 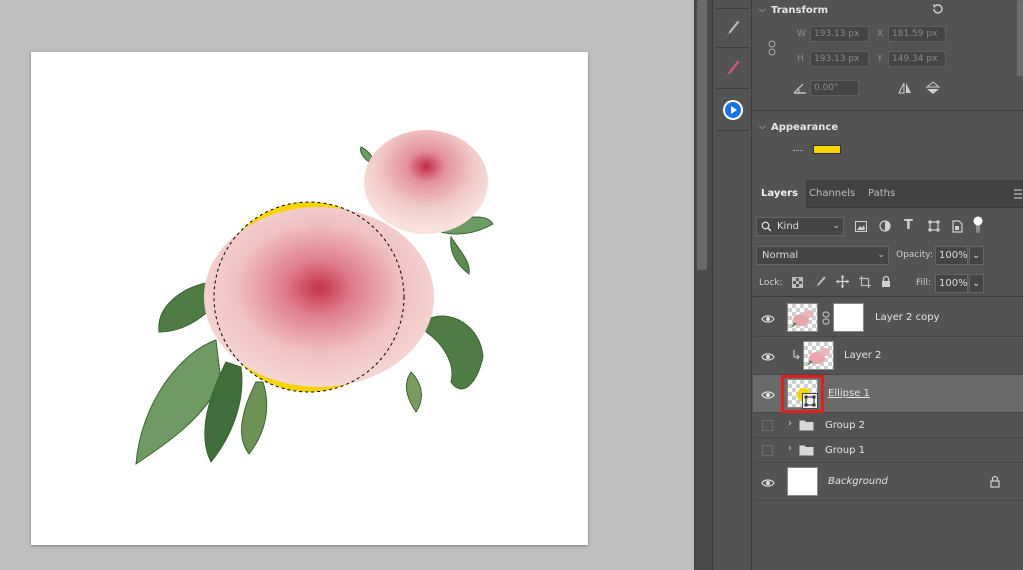 I want to click on tab-layers: Layers, so click(x=779, y=194).